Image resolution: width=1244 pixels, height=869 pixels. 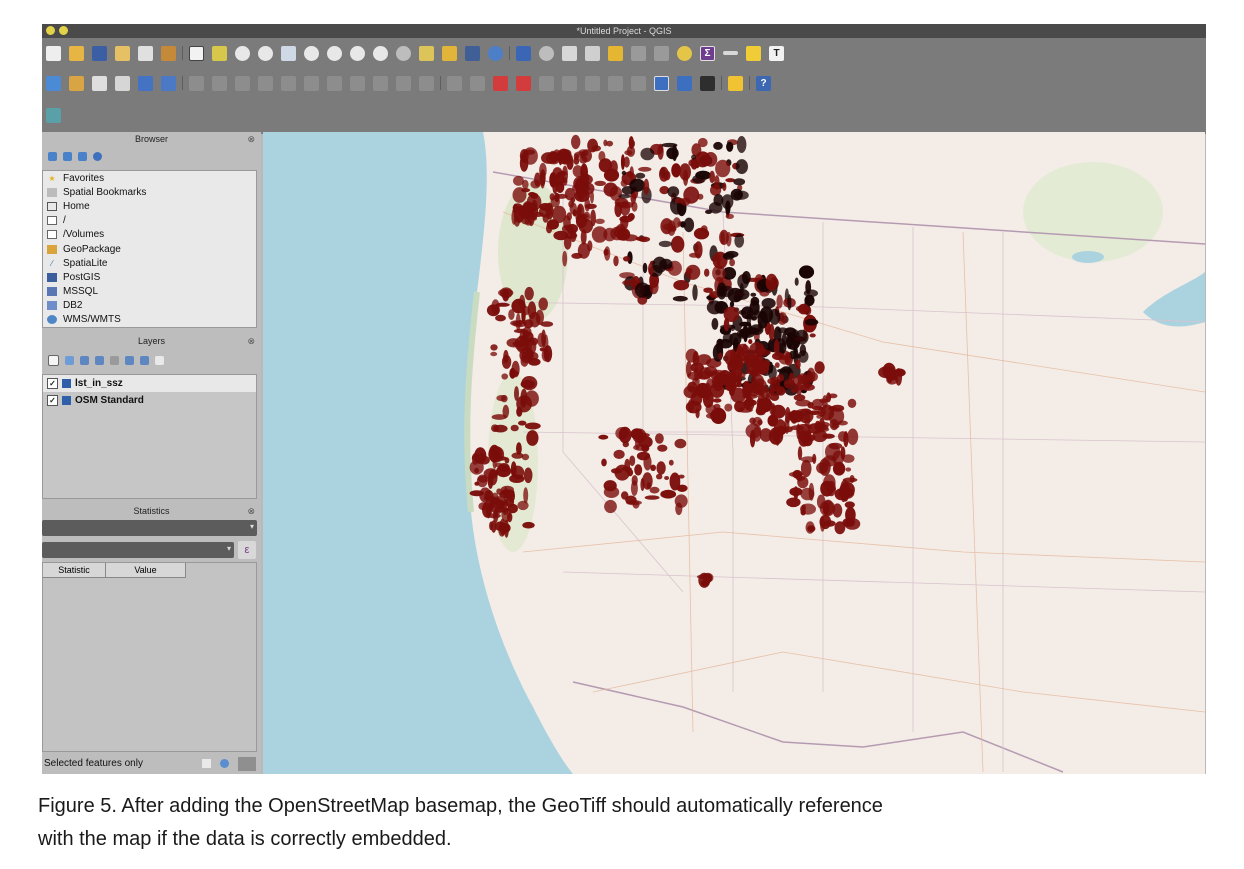 What do you see at coordinates (99, 53) in the screenshot?
I see `save-icon` at bounding box center [99, 53].